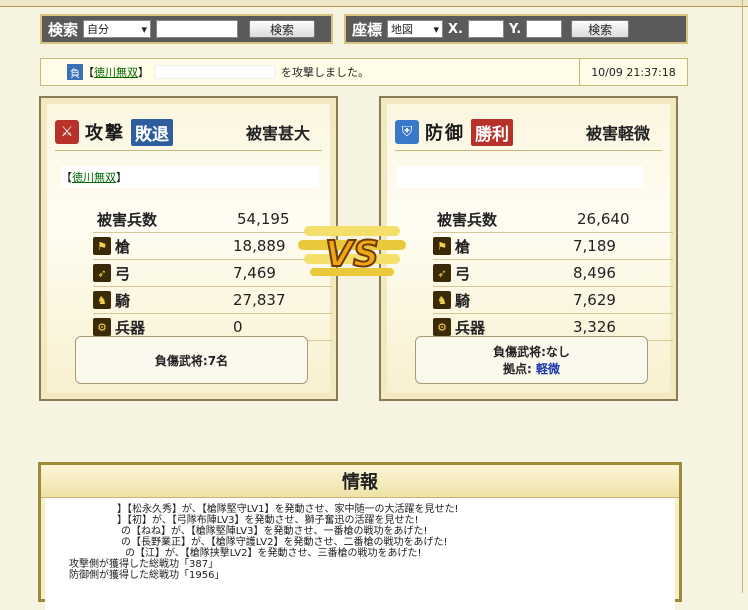 This screenshot has height=610, width=748. What do you see at coordinates (197, 29) in the screenshot?
I see `search-input` at bounding box center [197, 29].